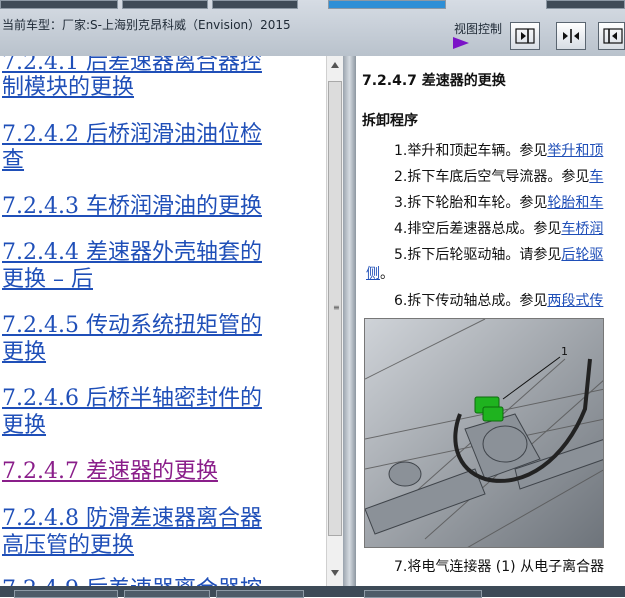  Describe the element at coordinates (499, 229) in the screenshot. I see `step-4: 4.排空后差速器总成。参见车桥润` at that location.